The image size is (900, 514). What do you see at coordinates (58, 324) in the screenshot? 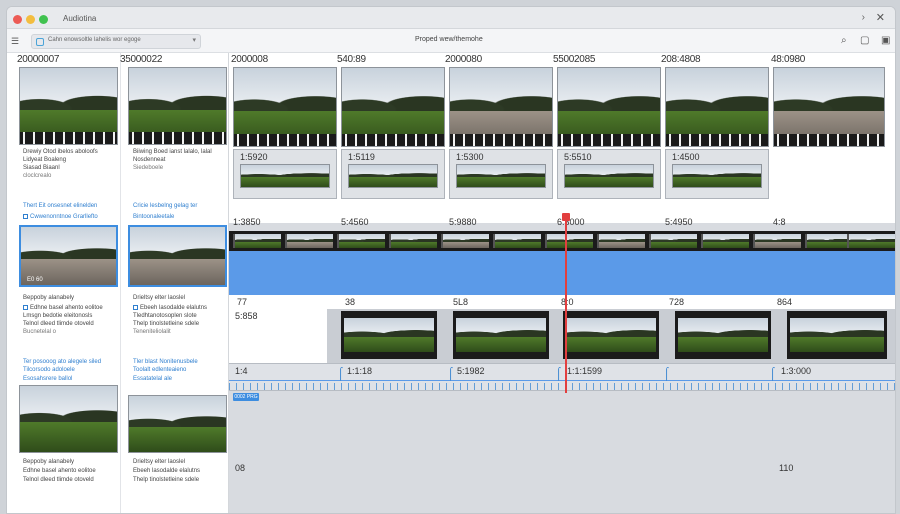
I see `clip-meta: Telnol dleed tlimde otoveld` at bounding box center [58, 324].